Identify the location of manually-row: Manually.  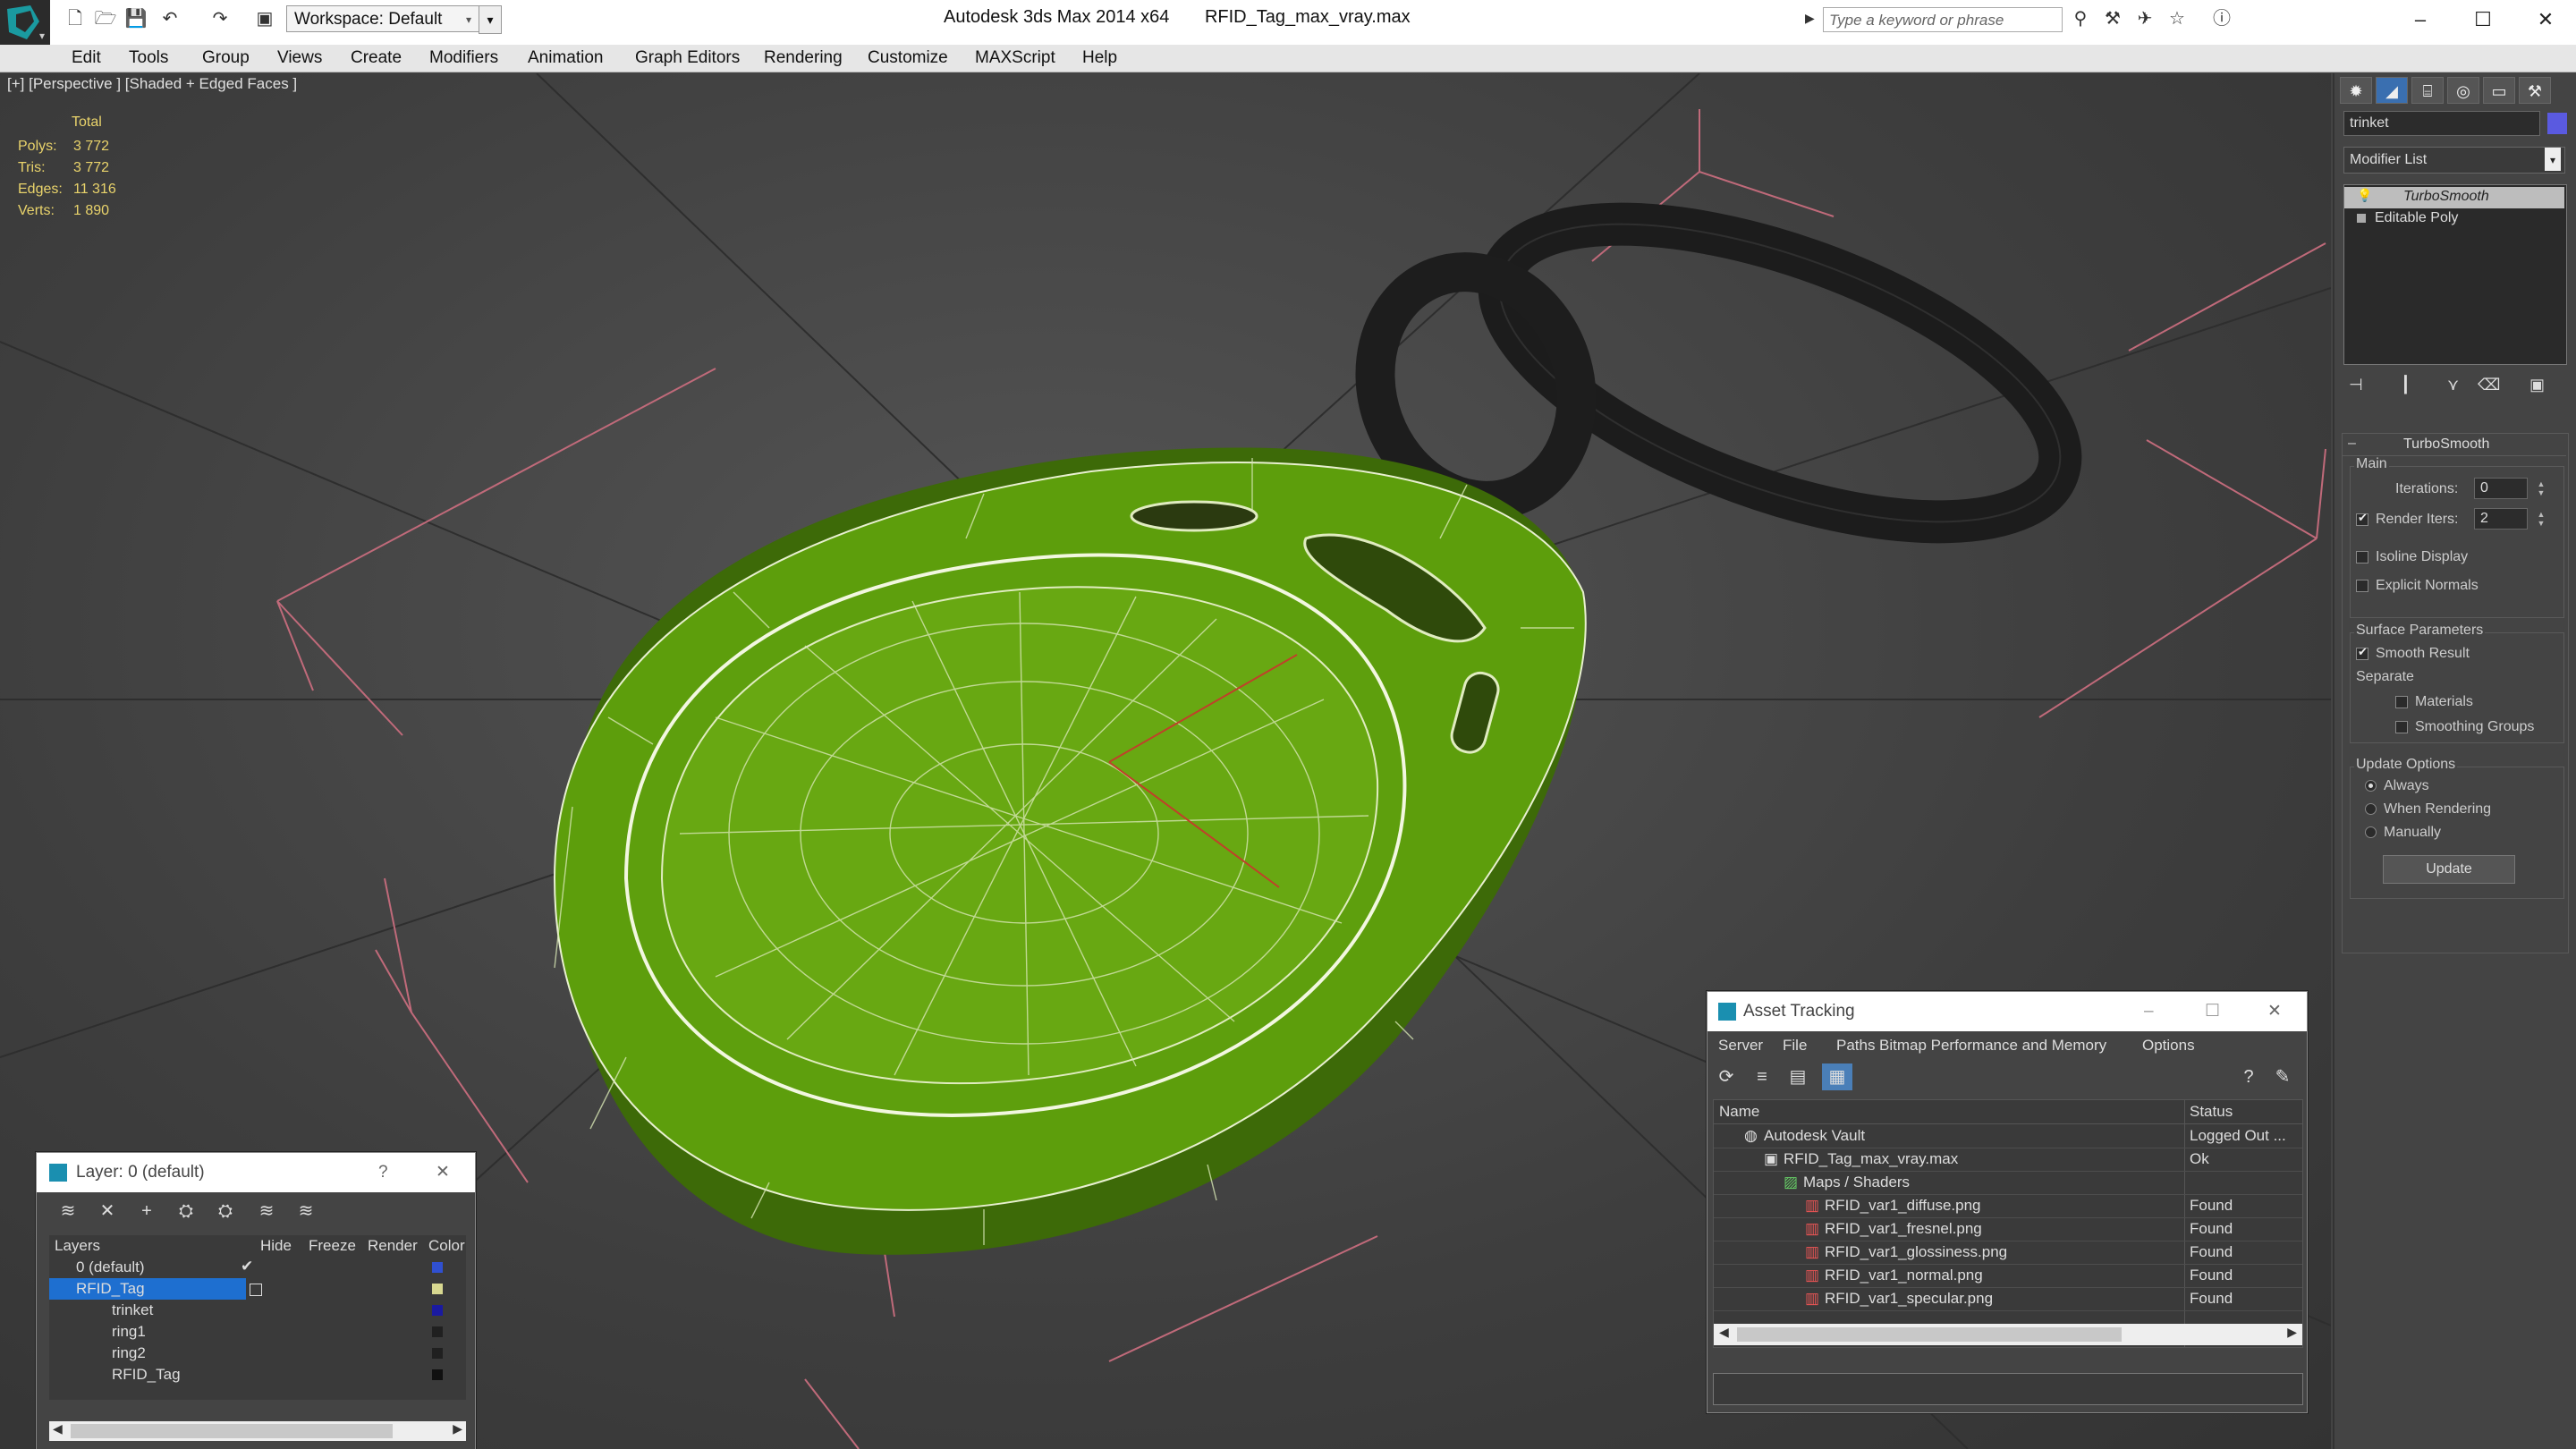
(2403, 833).